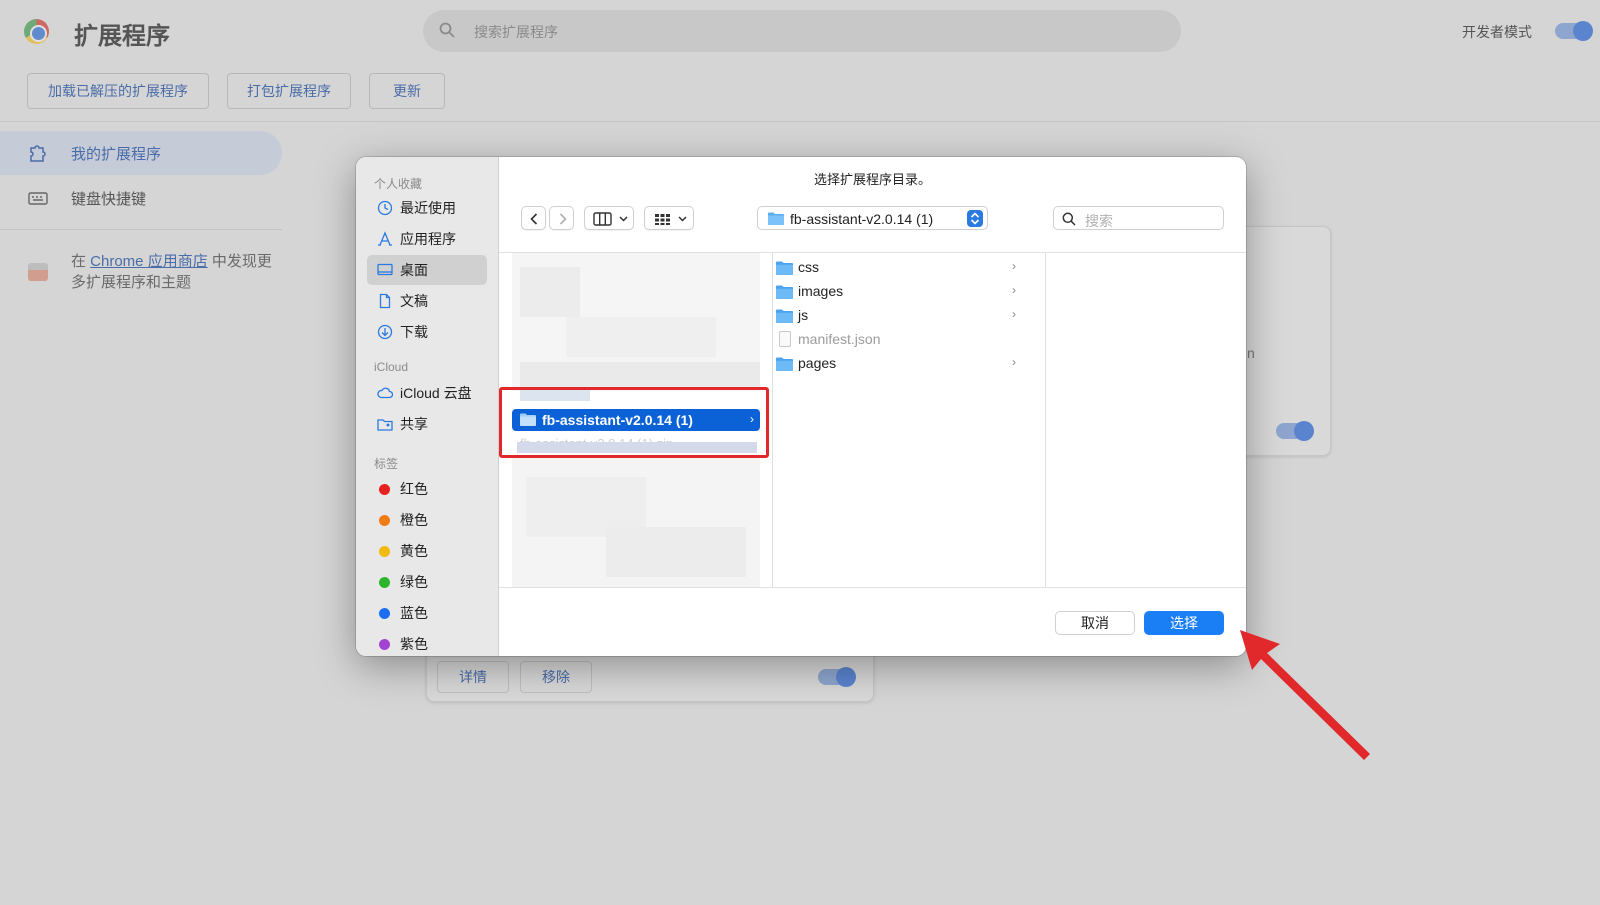 The height and width of the screenshot is (905, 1600). What do you see at coordinates (414, 301) in the screenshot?
I see `sidebar-item-label: 文稿` at bounding box center [414, 301].